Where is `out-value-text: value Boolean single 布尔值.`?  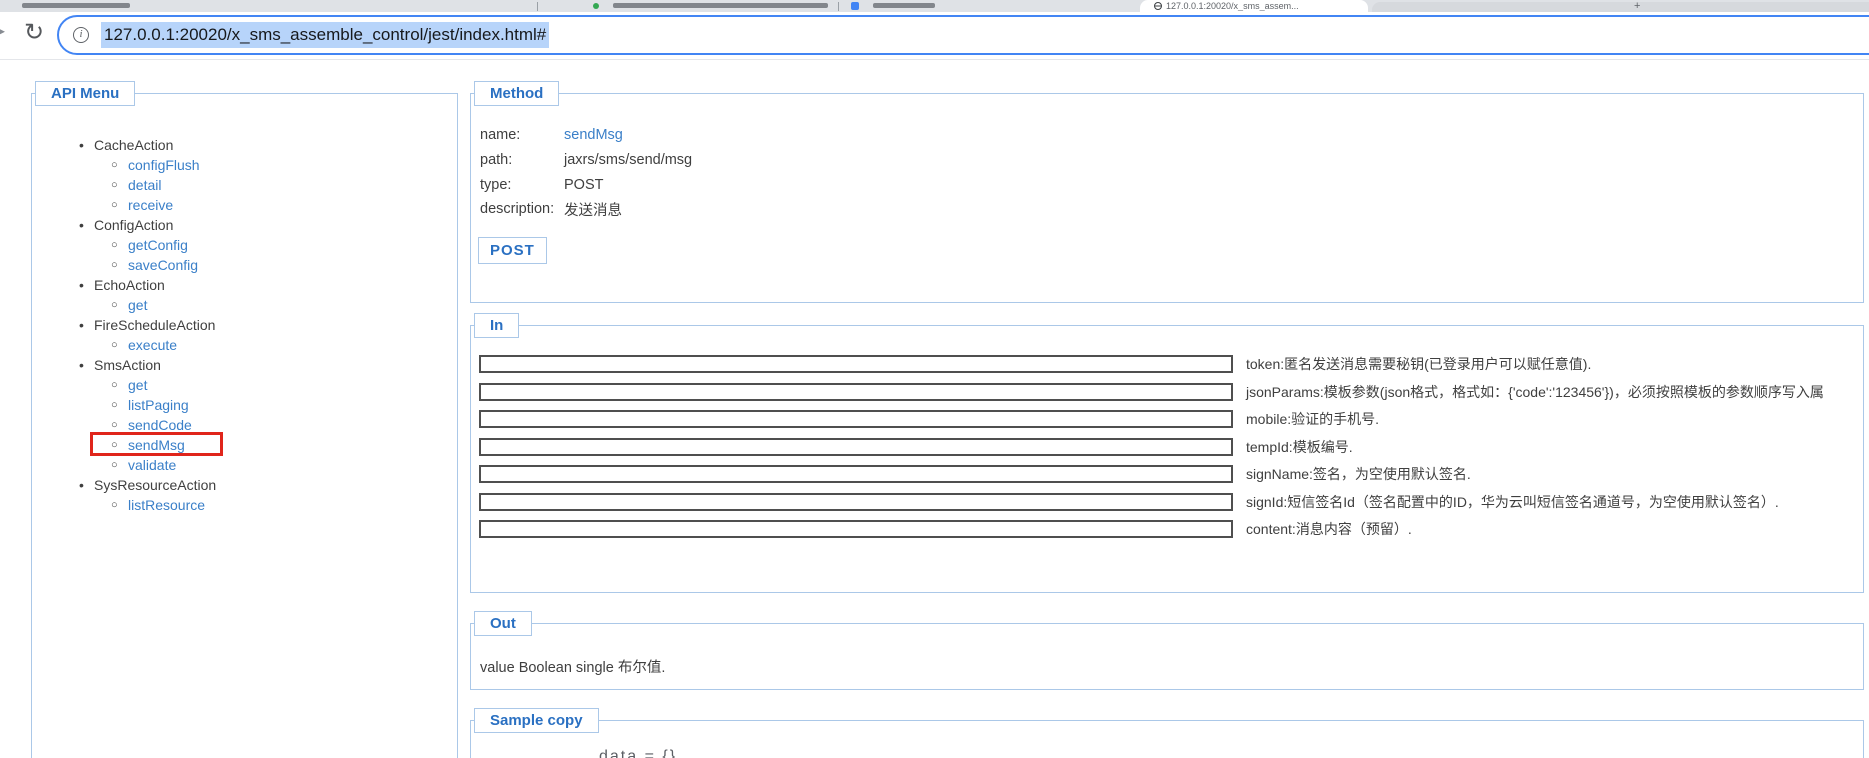
out-value-text: value Boolean single 布尔值. is located at coordinates (573, 668).